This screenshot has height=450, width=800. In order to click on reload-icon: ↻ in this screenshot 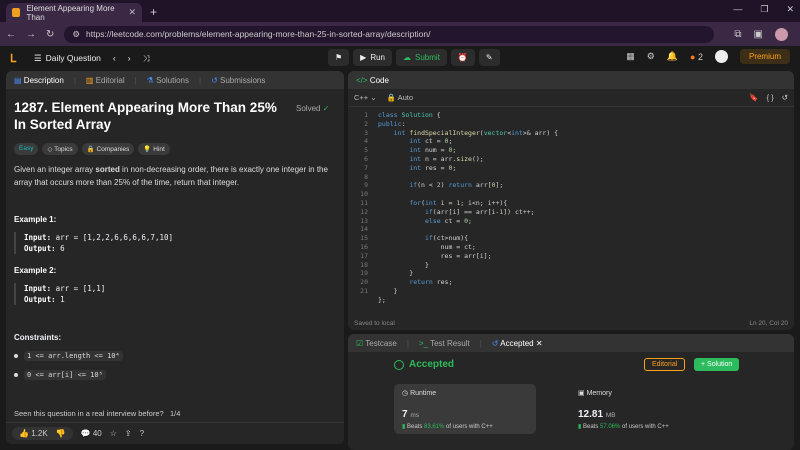, I will do `click(50, 34)`.